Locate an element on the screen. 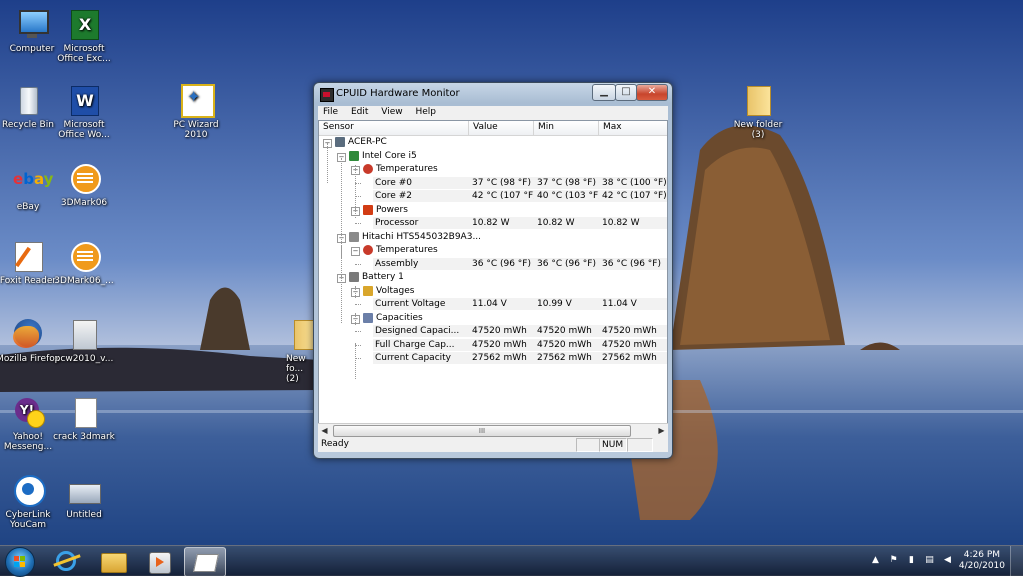 The image size is (1023, 577). status-pane-scroll is located at coordinates (640, 445).